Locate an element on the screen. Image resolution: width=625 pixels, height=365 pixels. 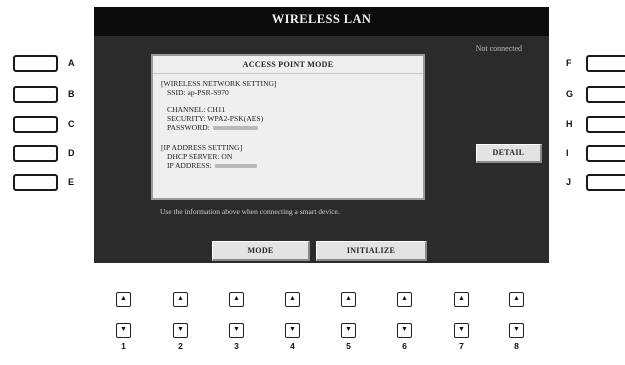
button-7-down: ▼ is located at coordinates (461, 330).